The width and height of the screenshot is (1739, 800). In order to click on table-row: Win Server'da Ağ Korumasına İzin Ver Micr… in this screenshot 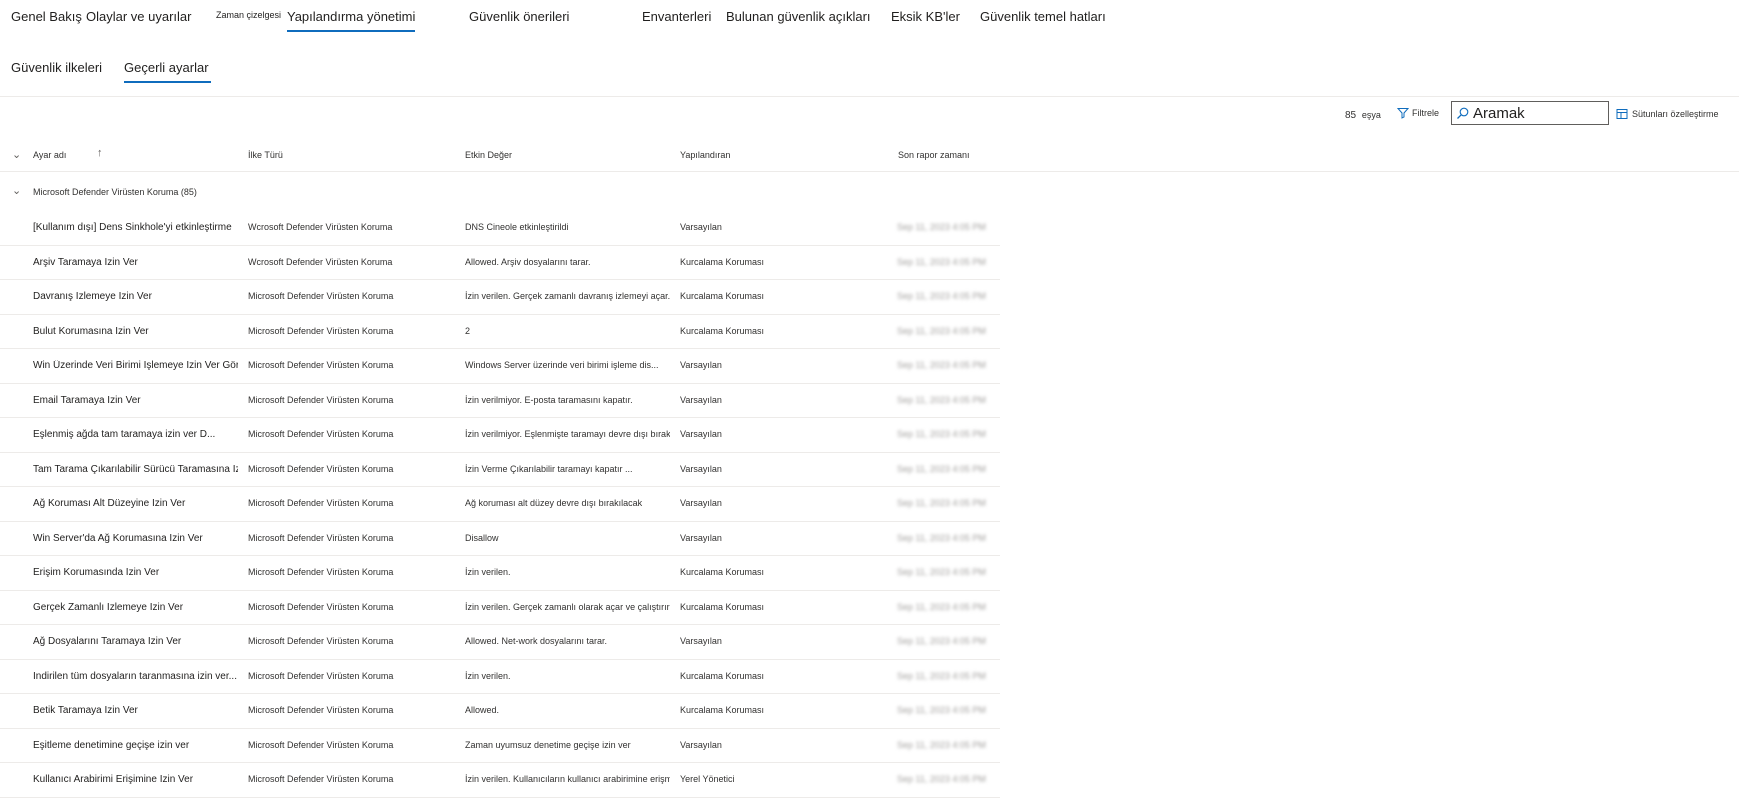, I will do `click(500, 539)`.